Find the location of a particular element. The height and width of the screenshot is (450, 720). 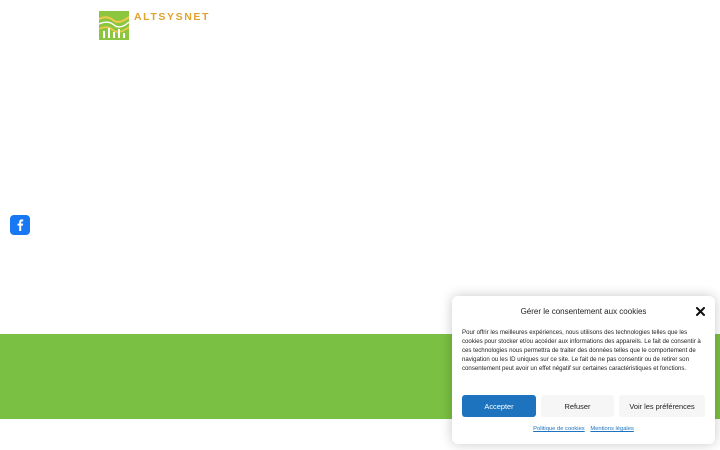

cookie-links: Politique de cookies Mentions légales is located at coordinates (583, 429).